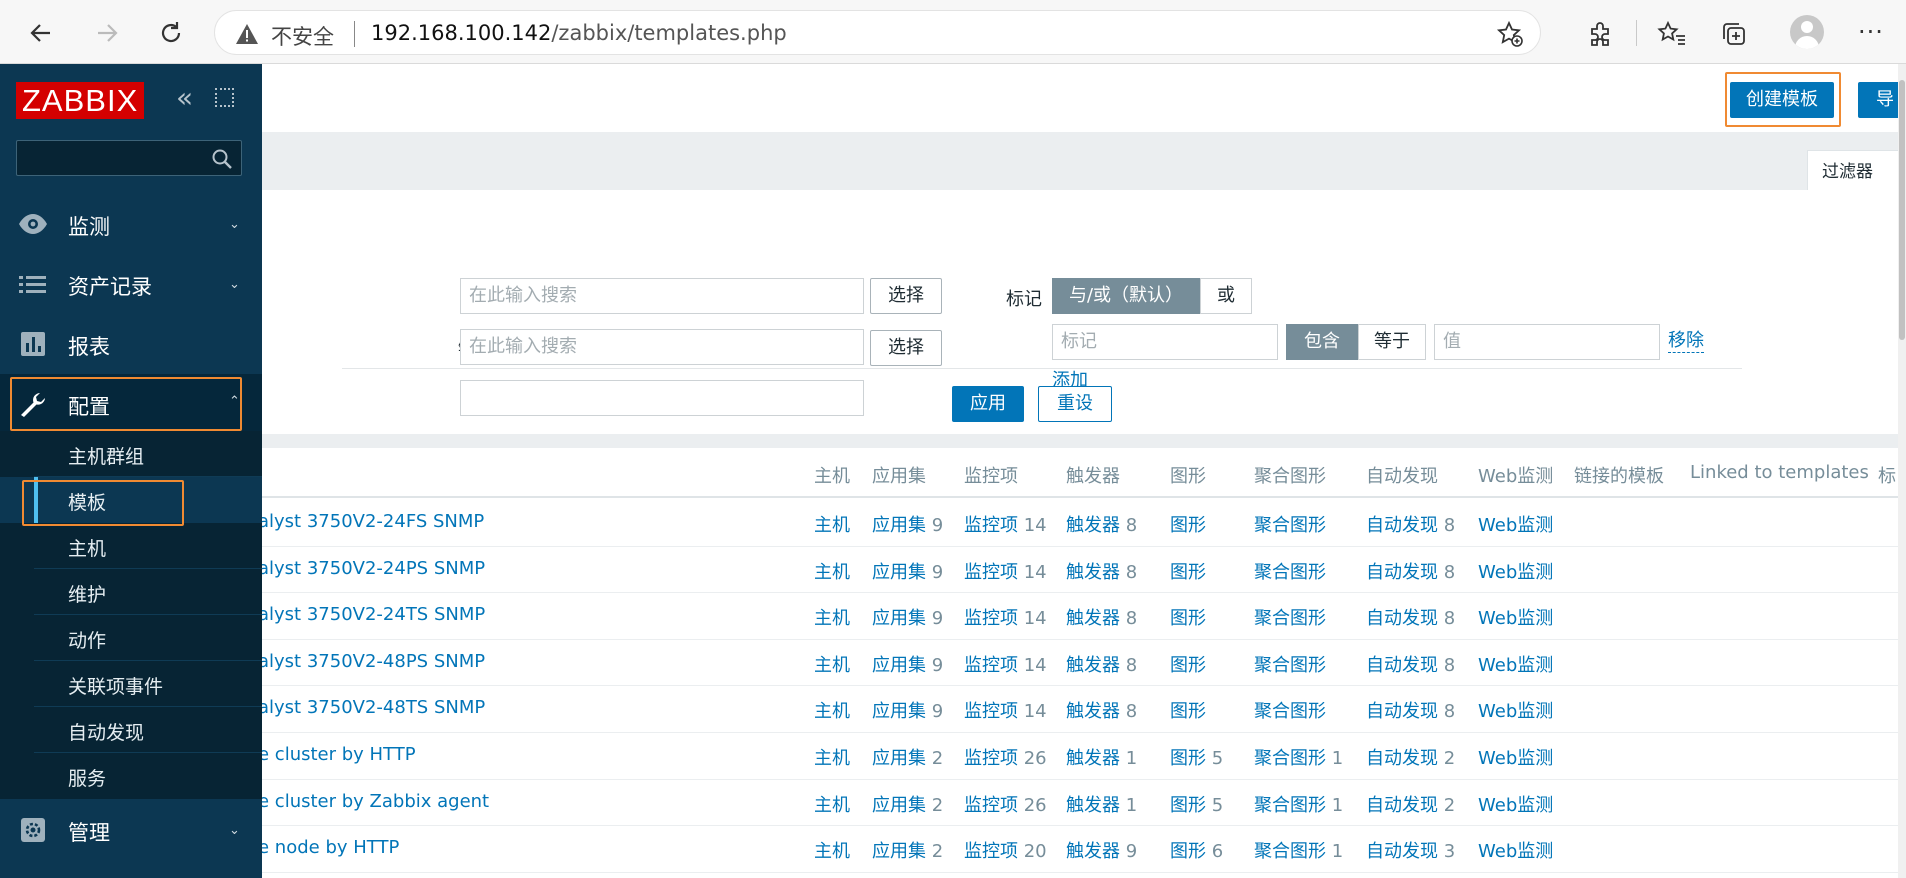 The width and height of the screenshot is (1906, 878). What do you see at coordinates (1290, 475) in the screenshot?
I see `col-screens: 聚合图形` at bounding box center [1290, 475].